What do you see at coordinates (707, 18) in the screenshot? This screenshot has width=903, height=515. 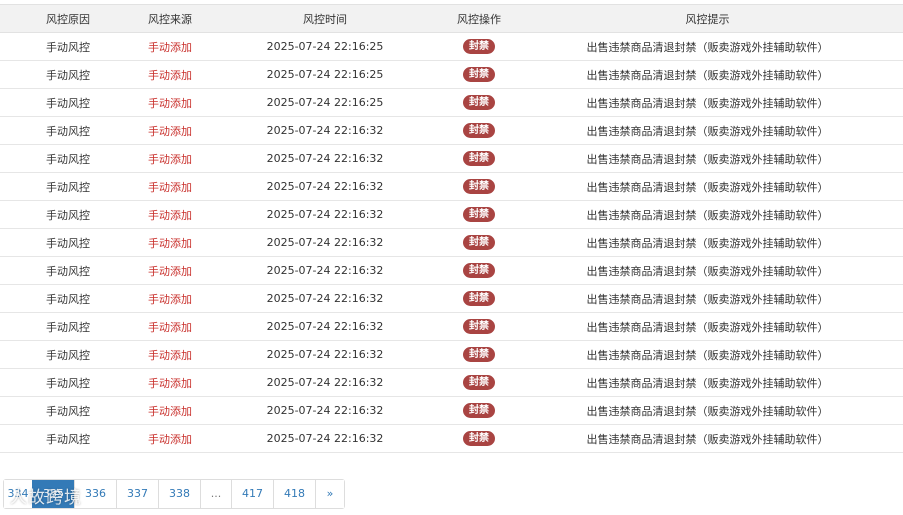 I see `col-header-hint: 风控提示` at bounding box center [707, 18].